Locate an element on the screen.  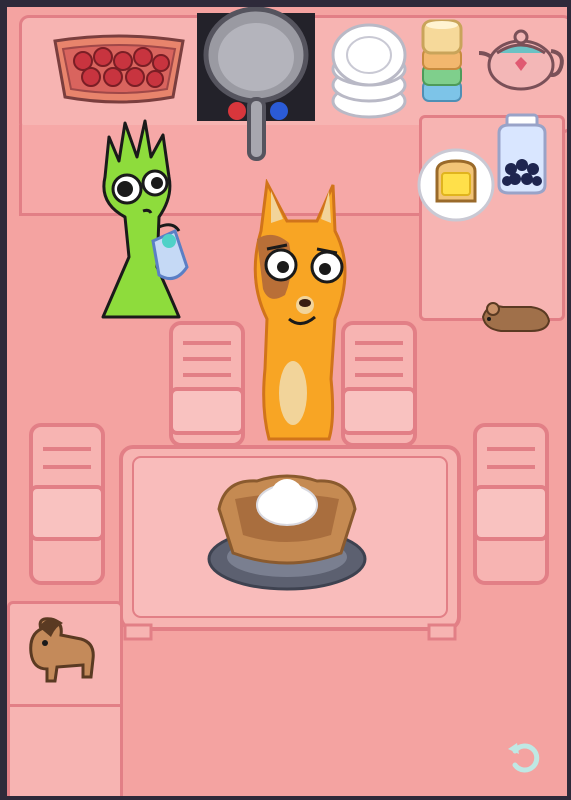
frying-pan-icon is located at coordinates (256, 87).